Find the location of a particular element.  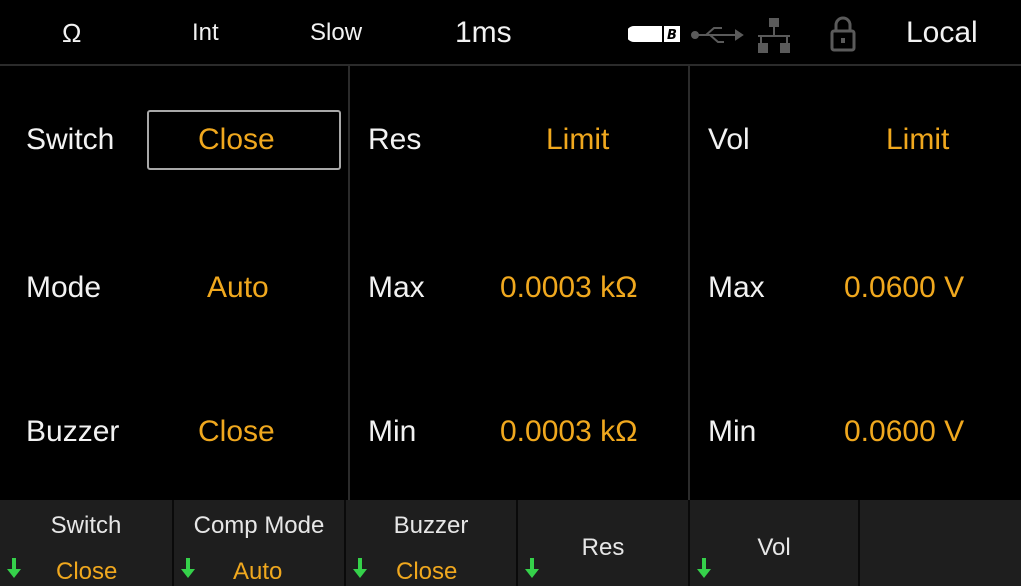

softkey-vol: Vol is located at coordinates (775, 543).